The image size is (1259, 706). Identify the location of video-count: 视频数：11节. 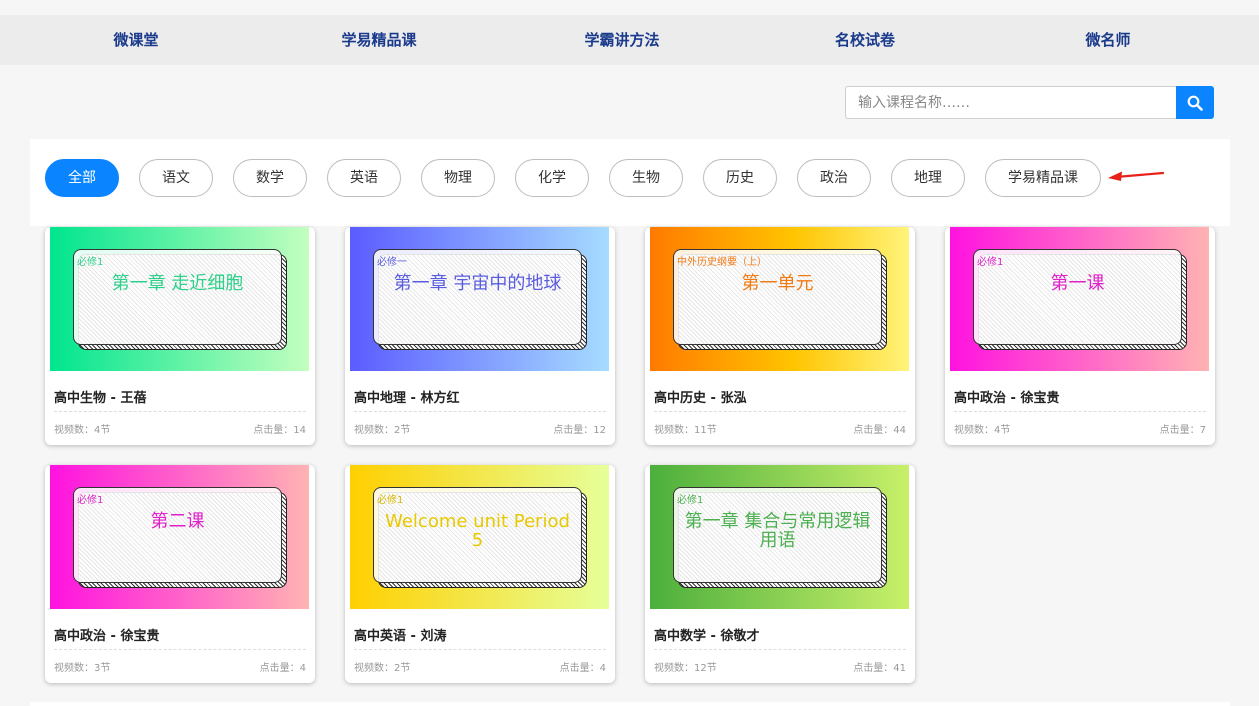
(685, 430).